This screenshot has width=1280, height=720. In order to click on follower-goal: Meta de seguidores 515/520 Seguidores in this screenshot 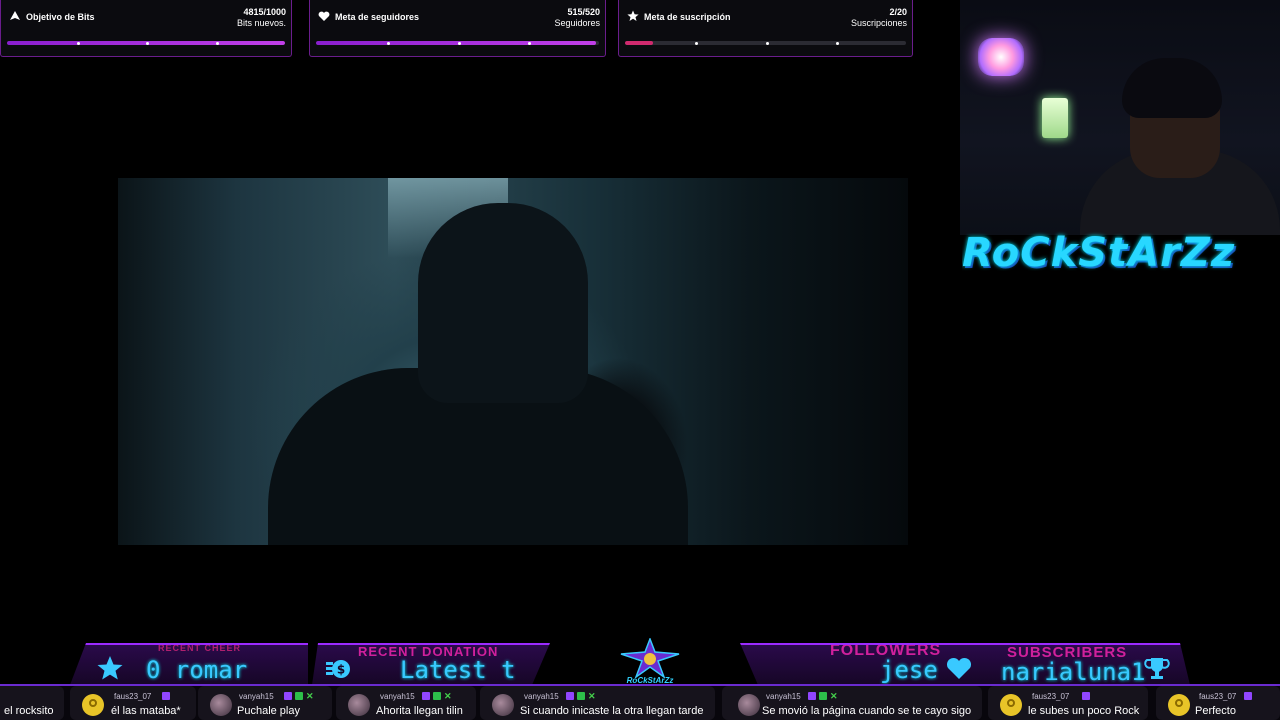, I will do `click(457, 28)`.